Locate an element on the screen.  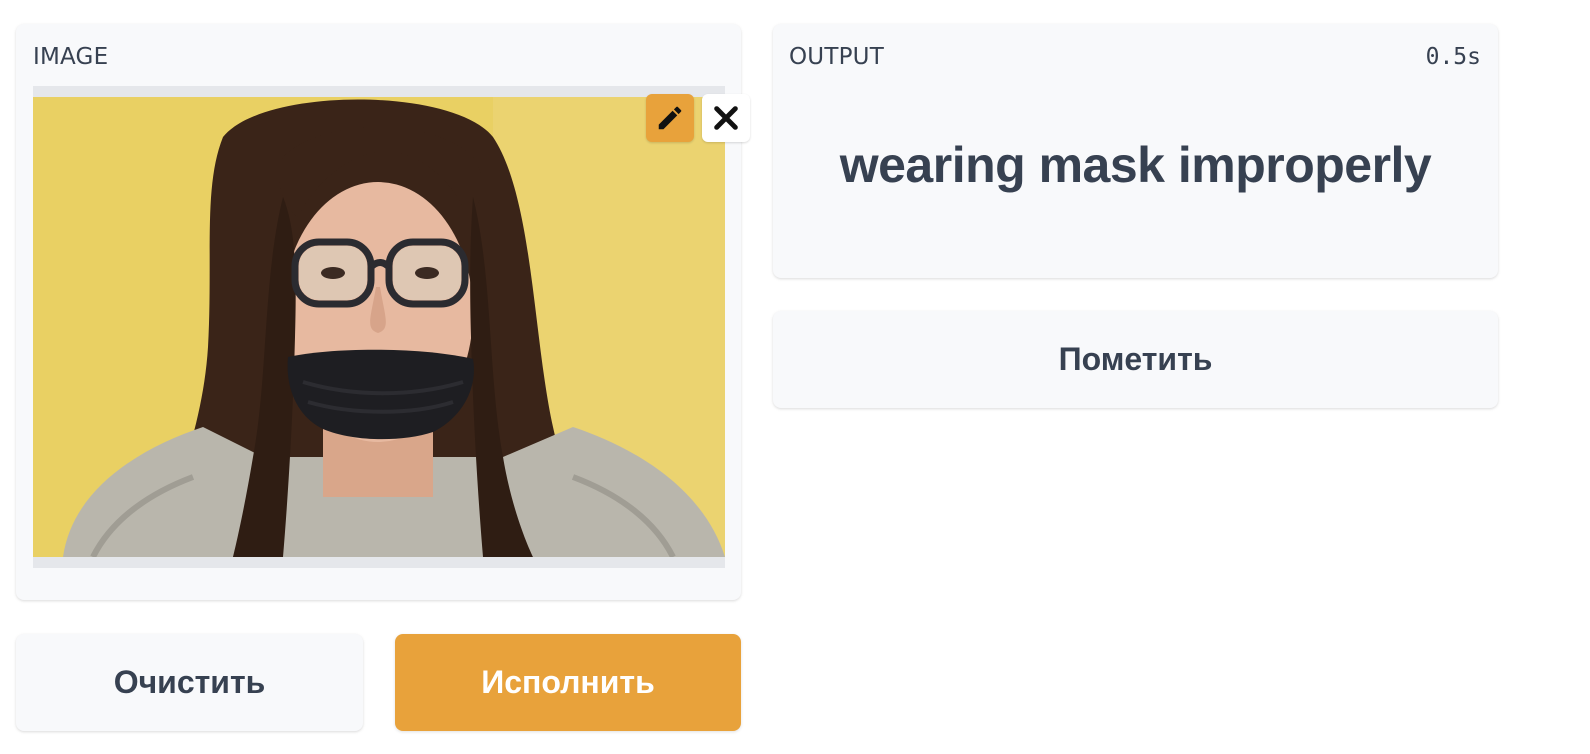
remove-image-button is located at coordinates (726, 118).